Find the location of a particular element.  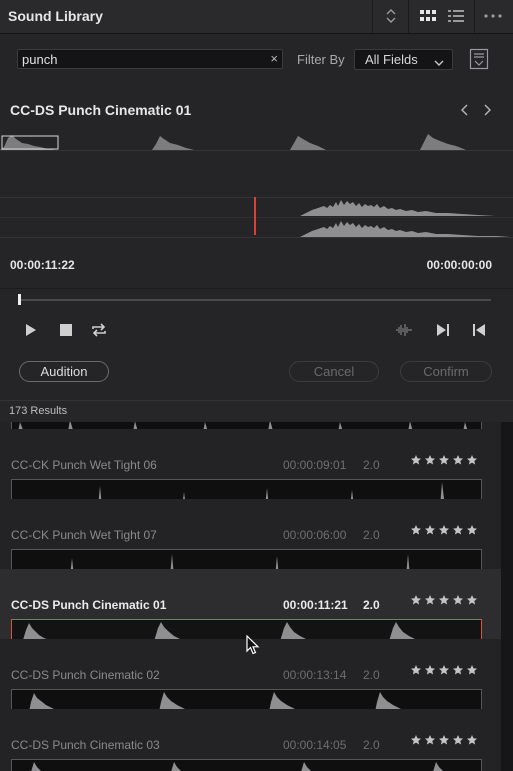

results-count: 173 Results is located at coordinates (38, 411).